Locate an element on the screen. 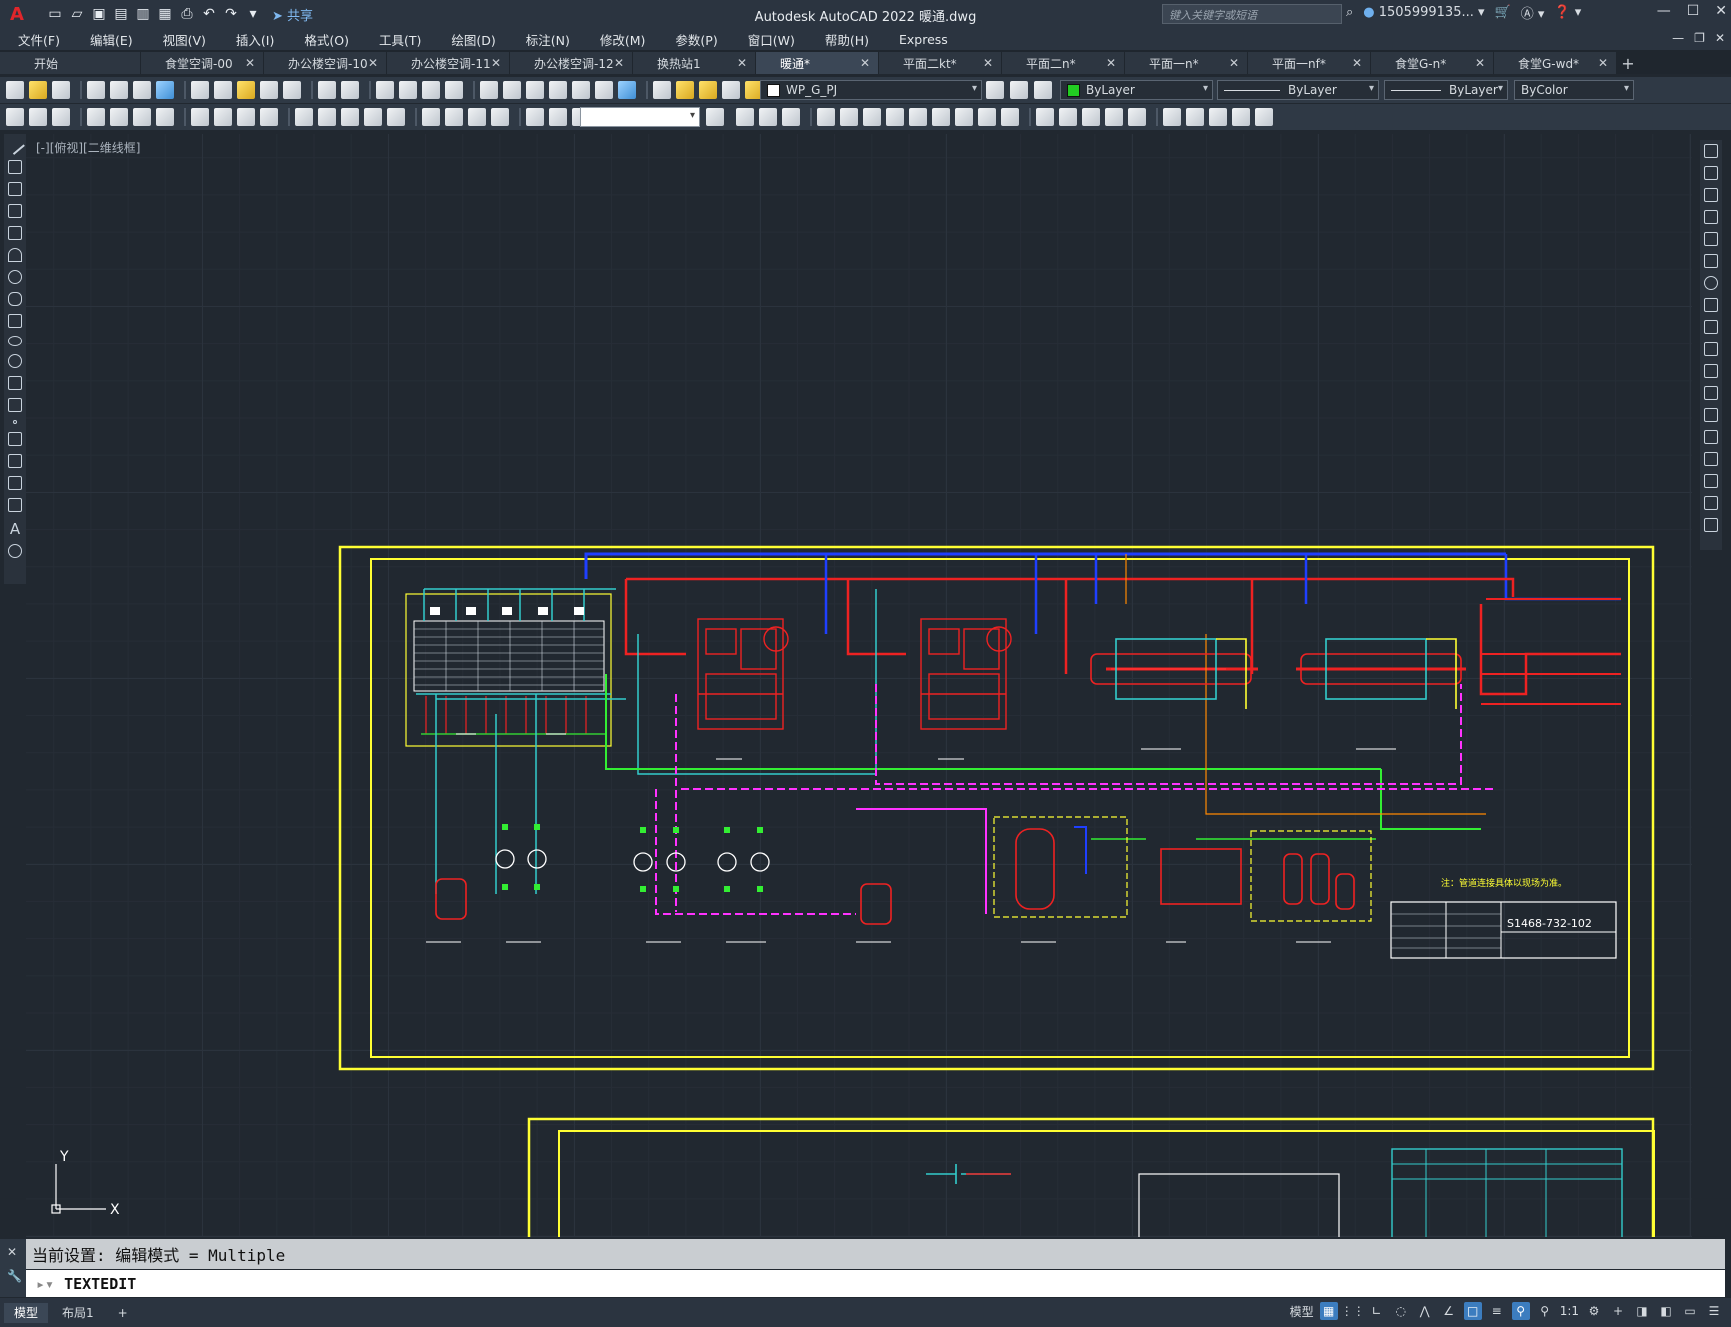 This screenshot has height=1327, width=1731. command-input: ▸▾ TEXTEDIT is located at coordinates (875, 1283).